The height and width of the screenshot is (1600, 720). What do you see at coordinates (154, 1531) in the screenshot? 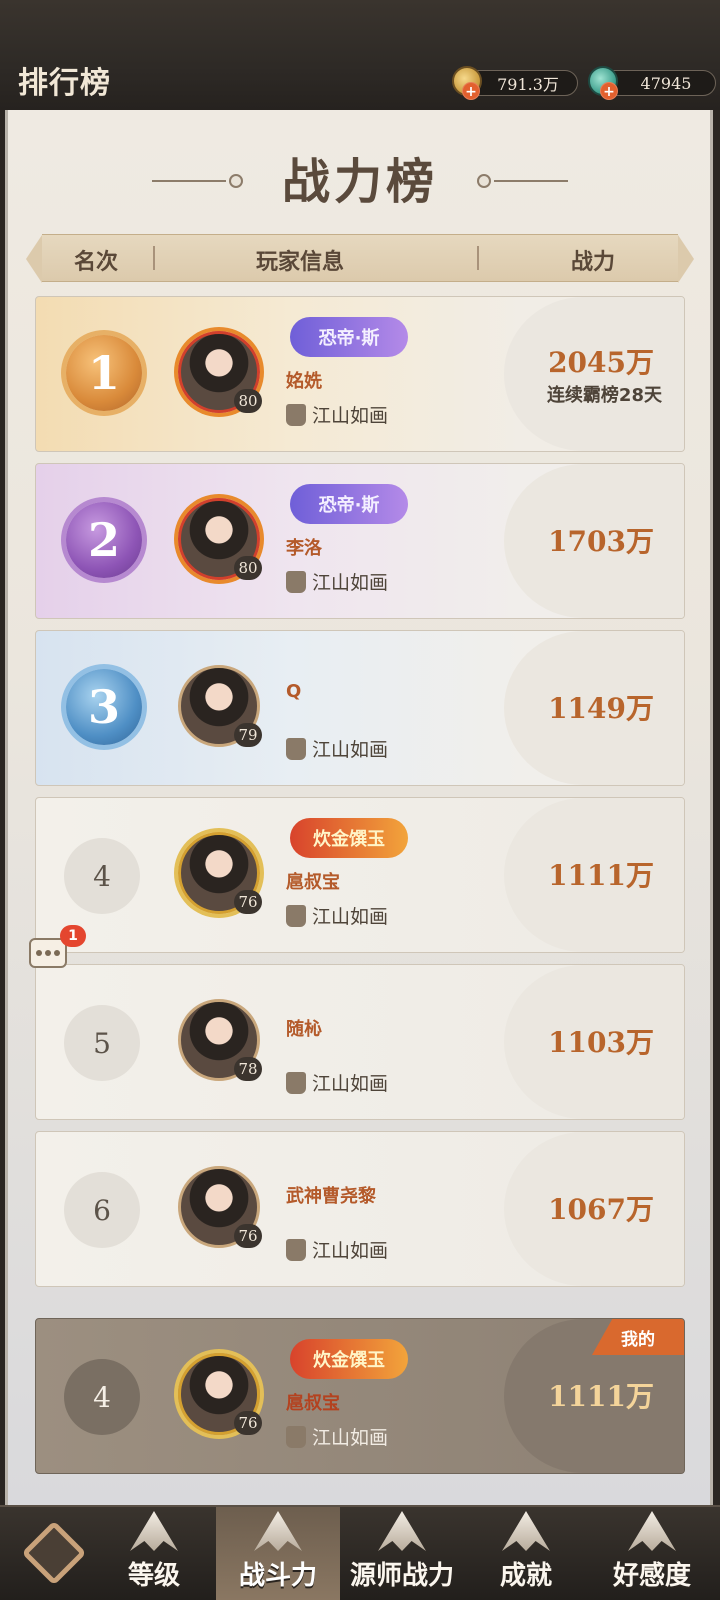
I see `level-icon` at bounding box center [154, 1531].